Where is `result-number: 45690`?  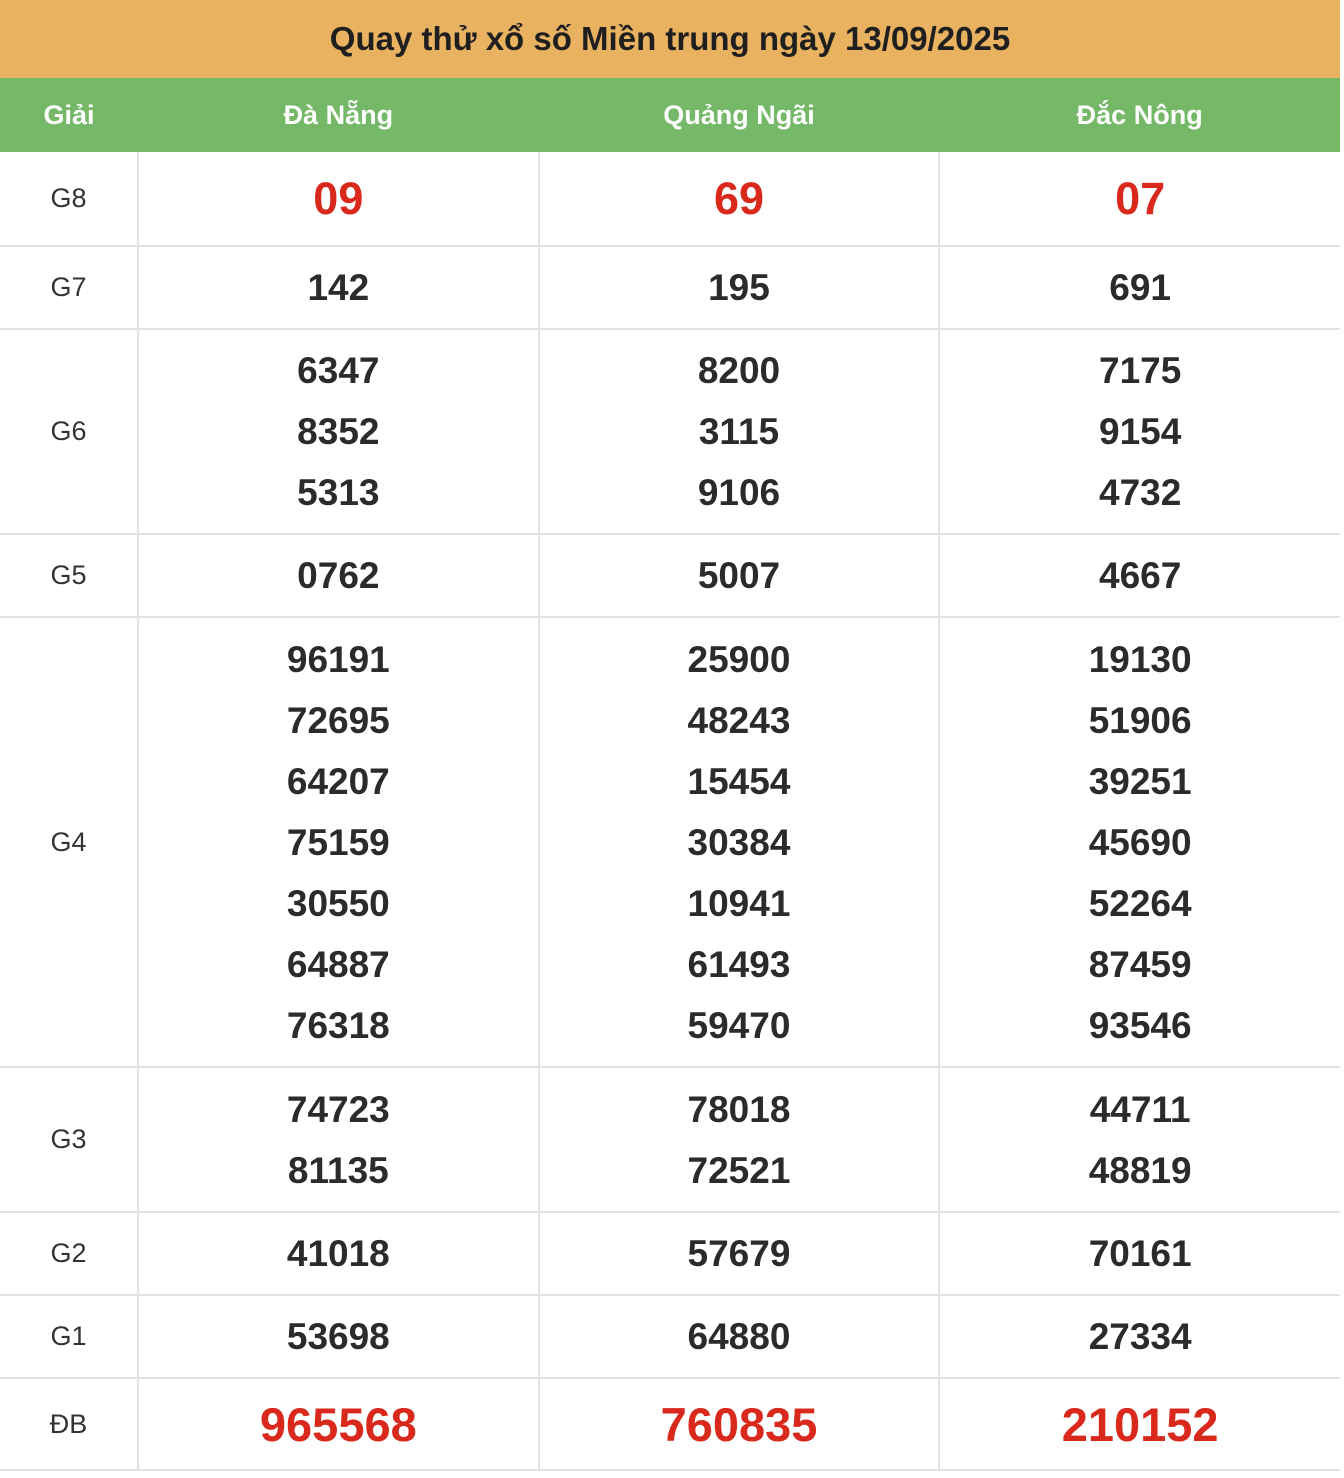
result-number: 45690 is located at coordinates (1140, 842).